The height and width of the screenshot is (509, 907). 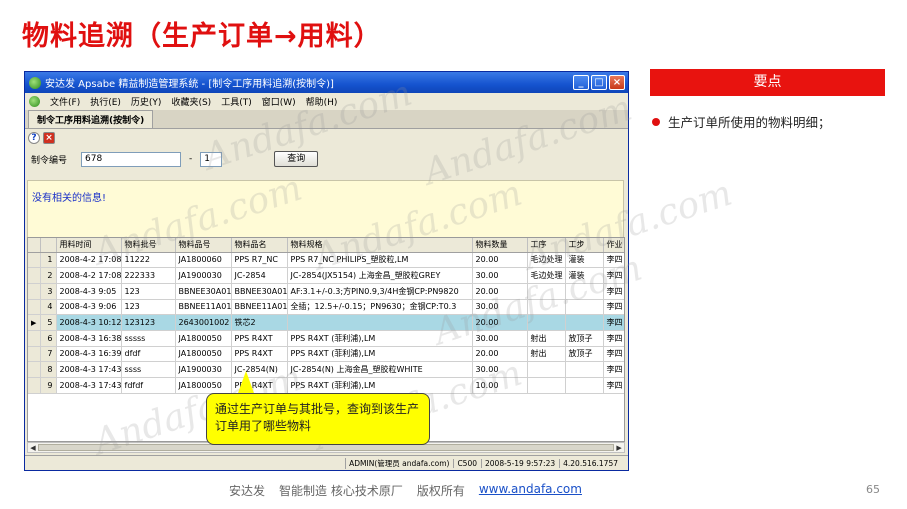 What do you see at coordinates (89, 291) in the screenshot?
I see `cell-time: 2008-4-3 9:05` at bounding box center [89, 291].